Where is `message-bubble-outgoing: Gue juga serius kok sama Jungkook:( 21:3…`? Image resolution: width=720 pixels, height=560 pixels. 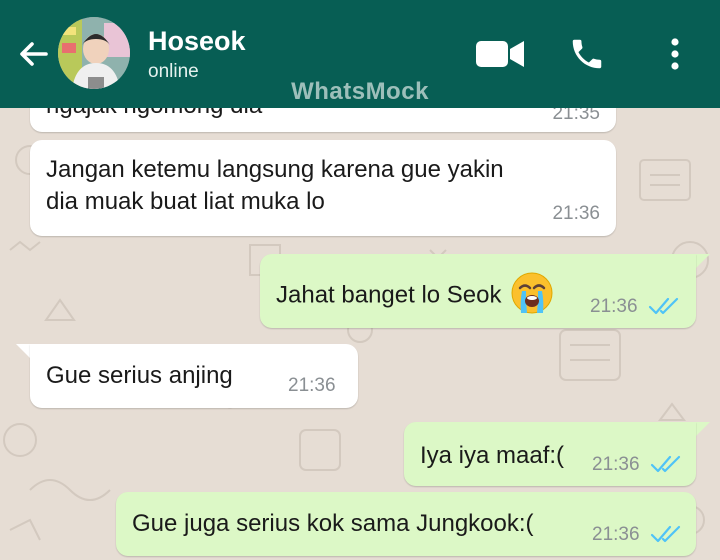
message-bubble-outgoing: Gue juga serius kok sama Jungkook:( 21:3… is located at coordinates (406, 524).